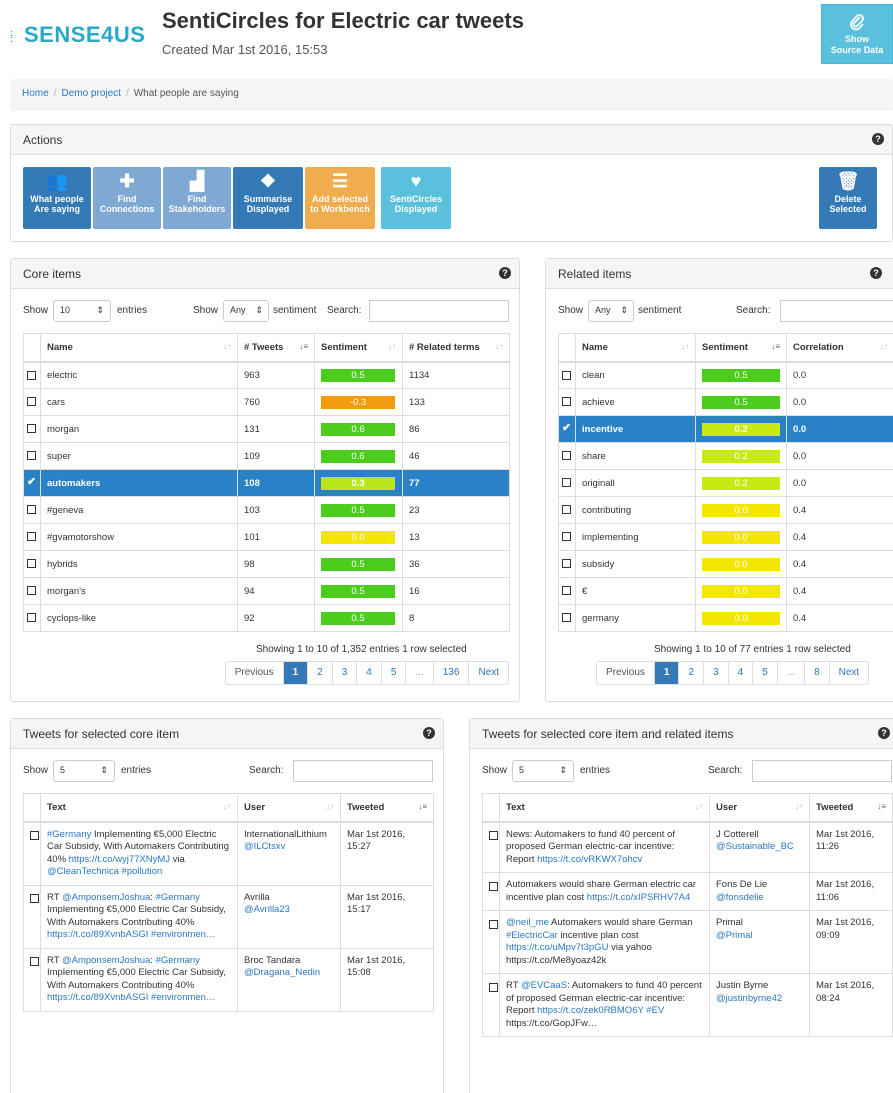 This screenshot has height=1093, width=893. Describe the element at coordinates (139, 348) in the screenshot. I see `column-header-name: Name ↓↑` at that location.